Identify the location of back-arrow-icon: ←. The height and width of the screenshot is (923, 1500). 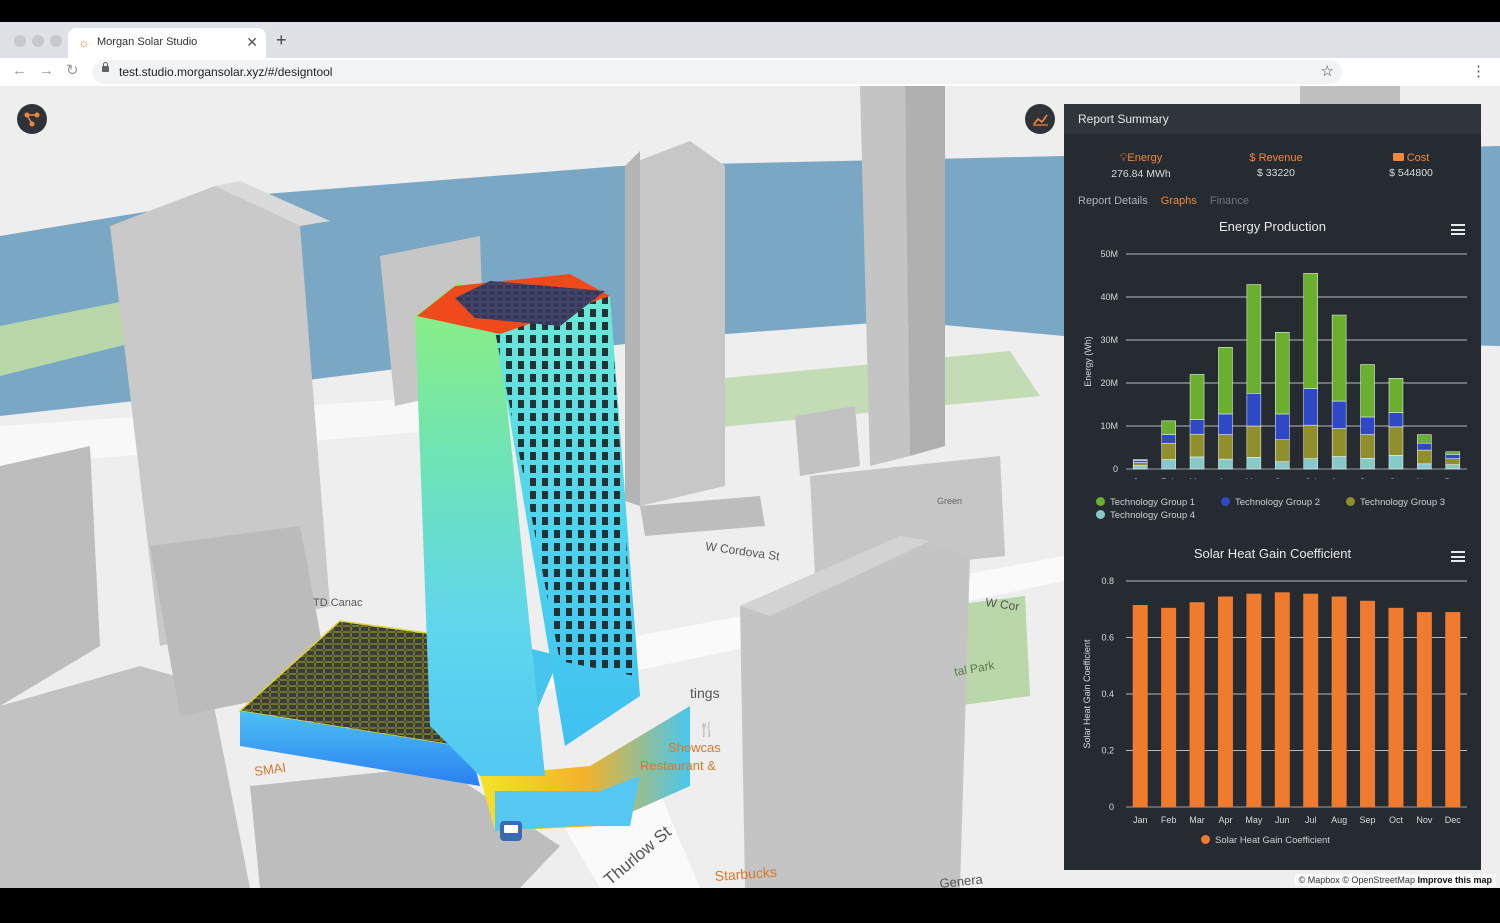
(19, 71).